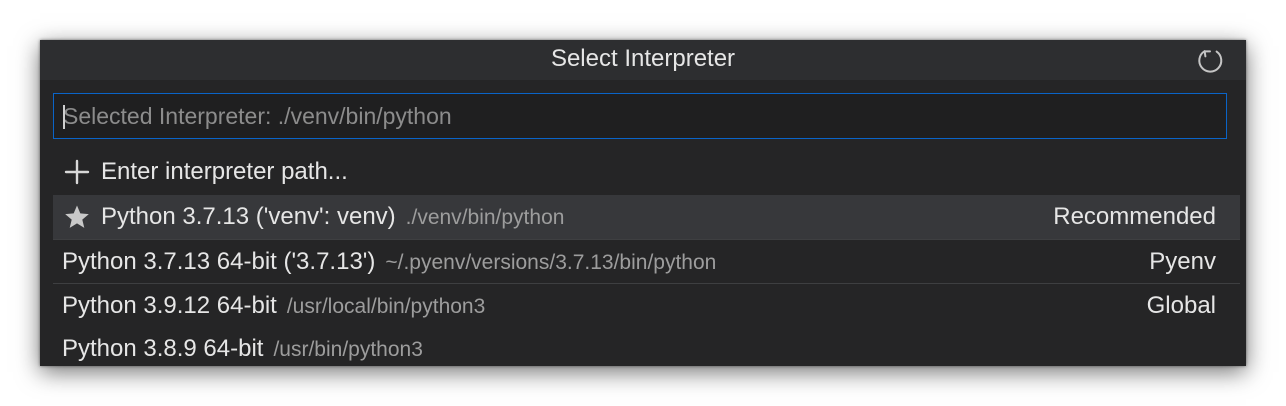  Describe the element at coordinates (646, 346) in the screenshot. I see `interpreter-item-system: Python 3.8.9 64-bit/usr/bin/python3` at that location.